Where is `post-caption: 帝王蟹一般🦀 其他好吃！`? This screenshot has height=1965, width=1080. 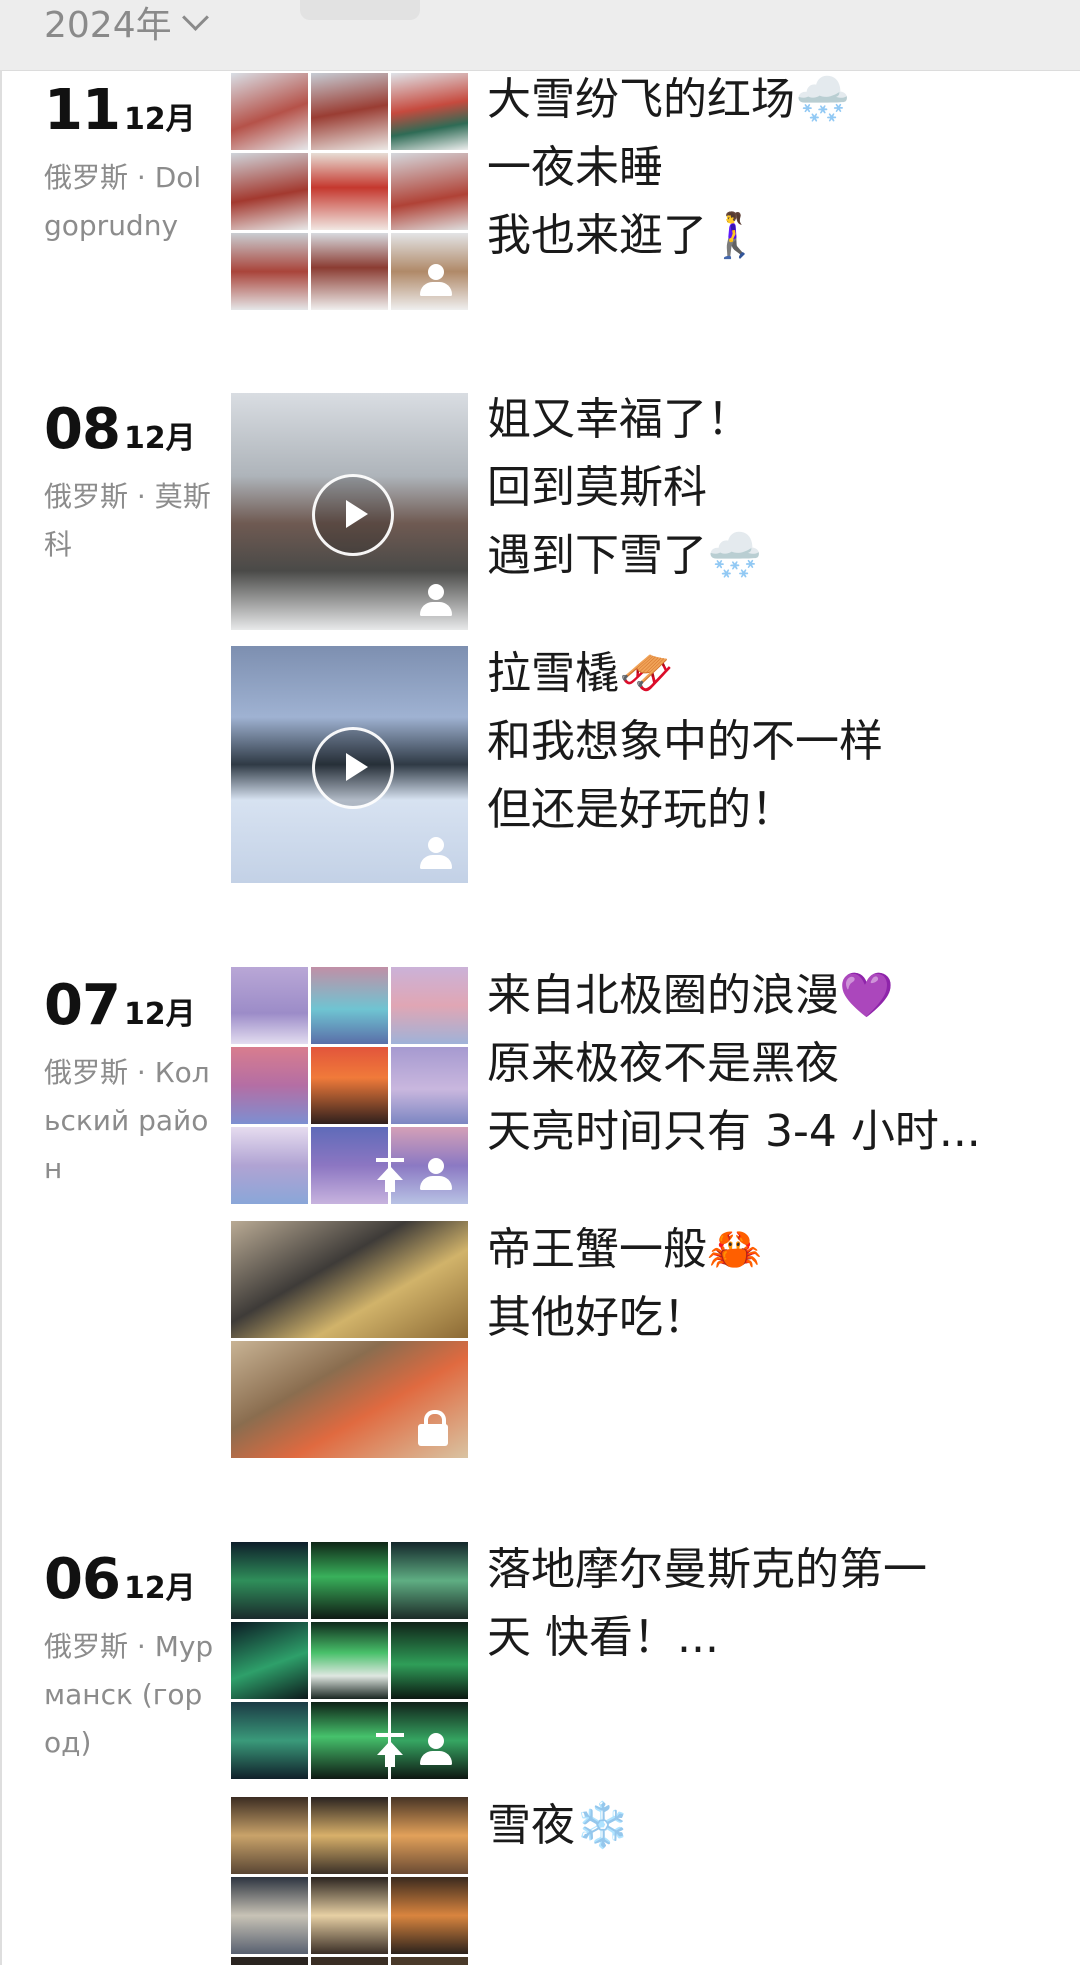 post-caption: 帝王蟹一般🦀 其他好吃！ is located at coordinates (767, 1284).